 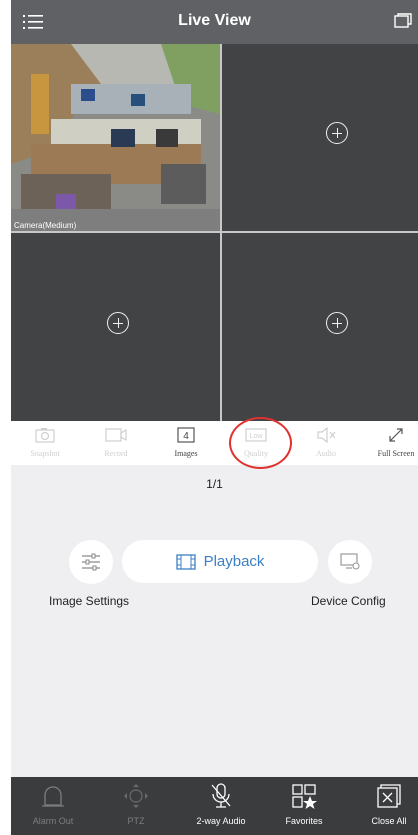 I want to click on ptz-direction-icon, so click(x=136, y=796).